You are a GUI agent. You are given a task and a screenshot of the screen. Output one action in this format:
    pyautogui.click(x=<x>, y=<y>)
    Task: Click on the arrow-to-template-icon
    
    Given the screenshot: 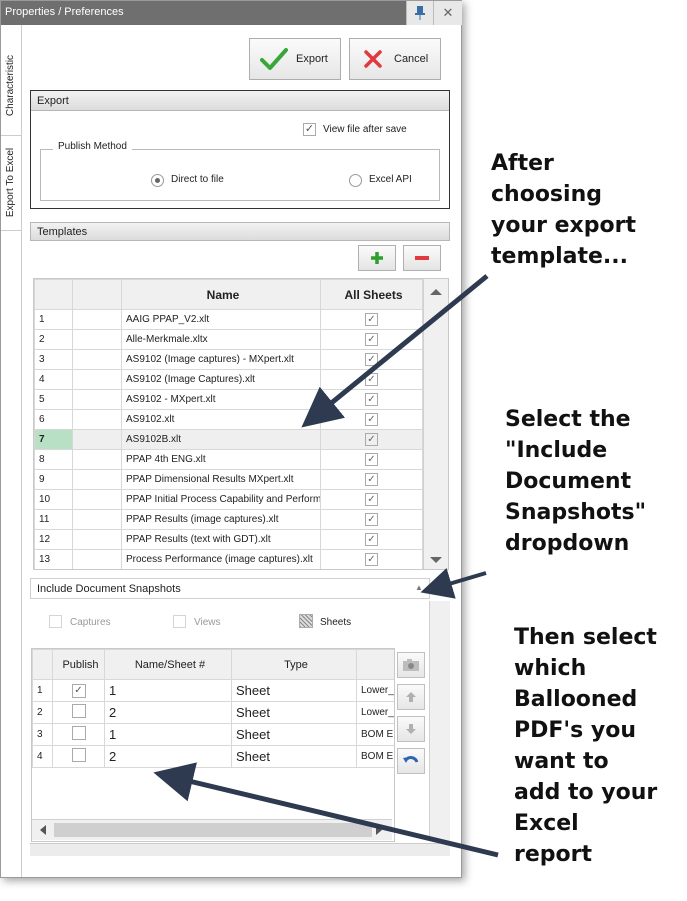 What is the action you would take?
    pyautogui.click(x=395, y=351)
    